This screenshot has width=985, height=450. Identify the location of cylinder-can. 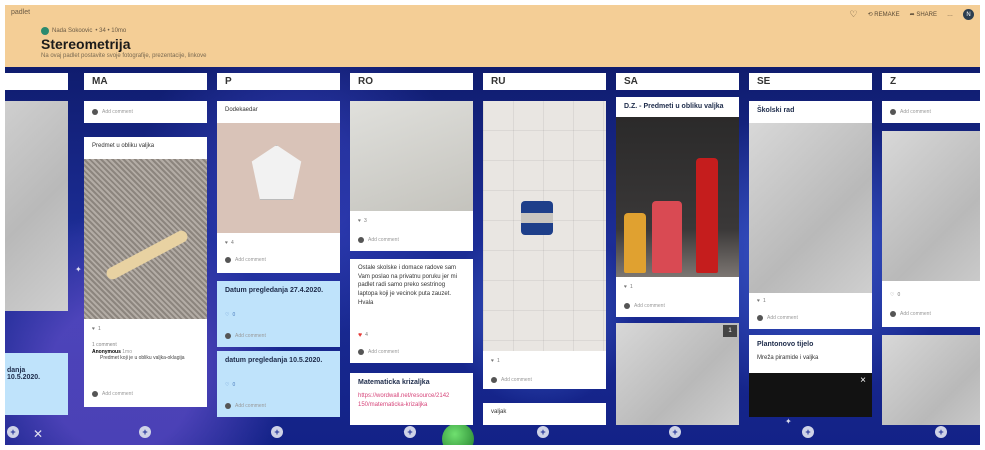
(537, 218).